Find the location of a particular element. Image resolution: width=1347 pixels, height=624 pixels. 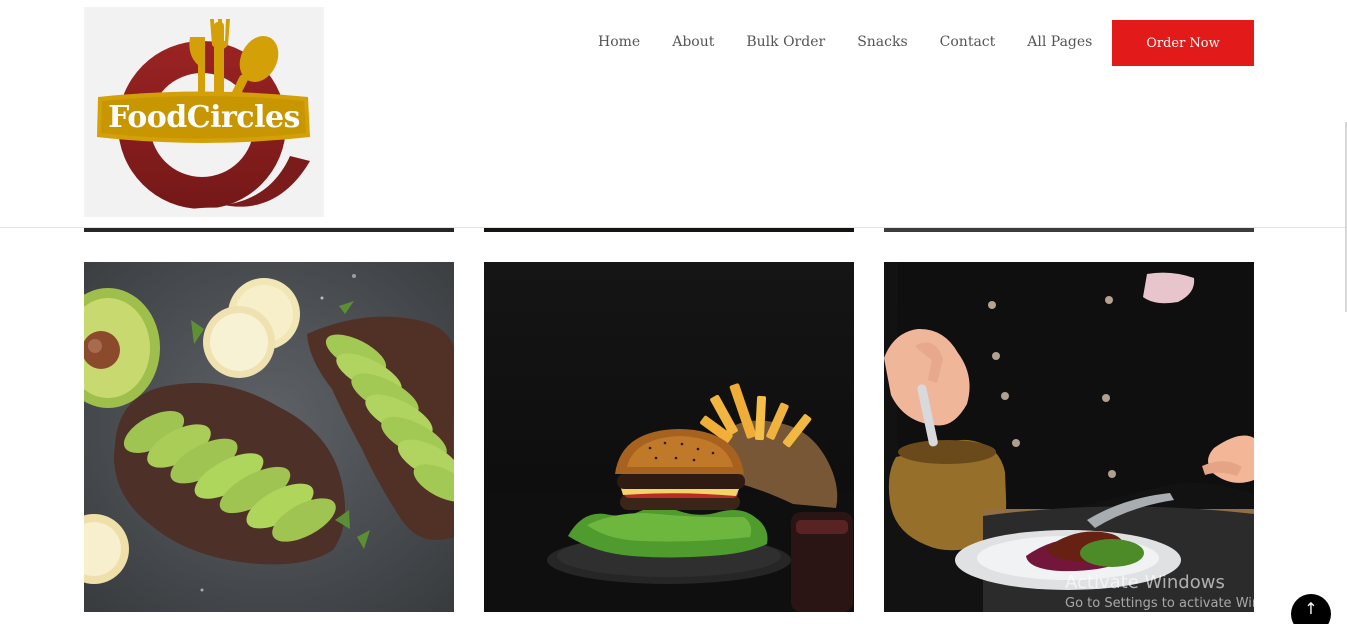

nav-item-all-pages: All Pages is located at coordinates (1059, 42).